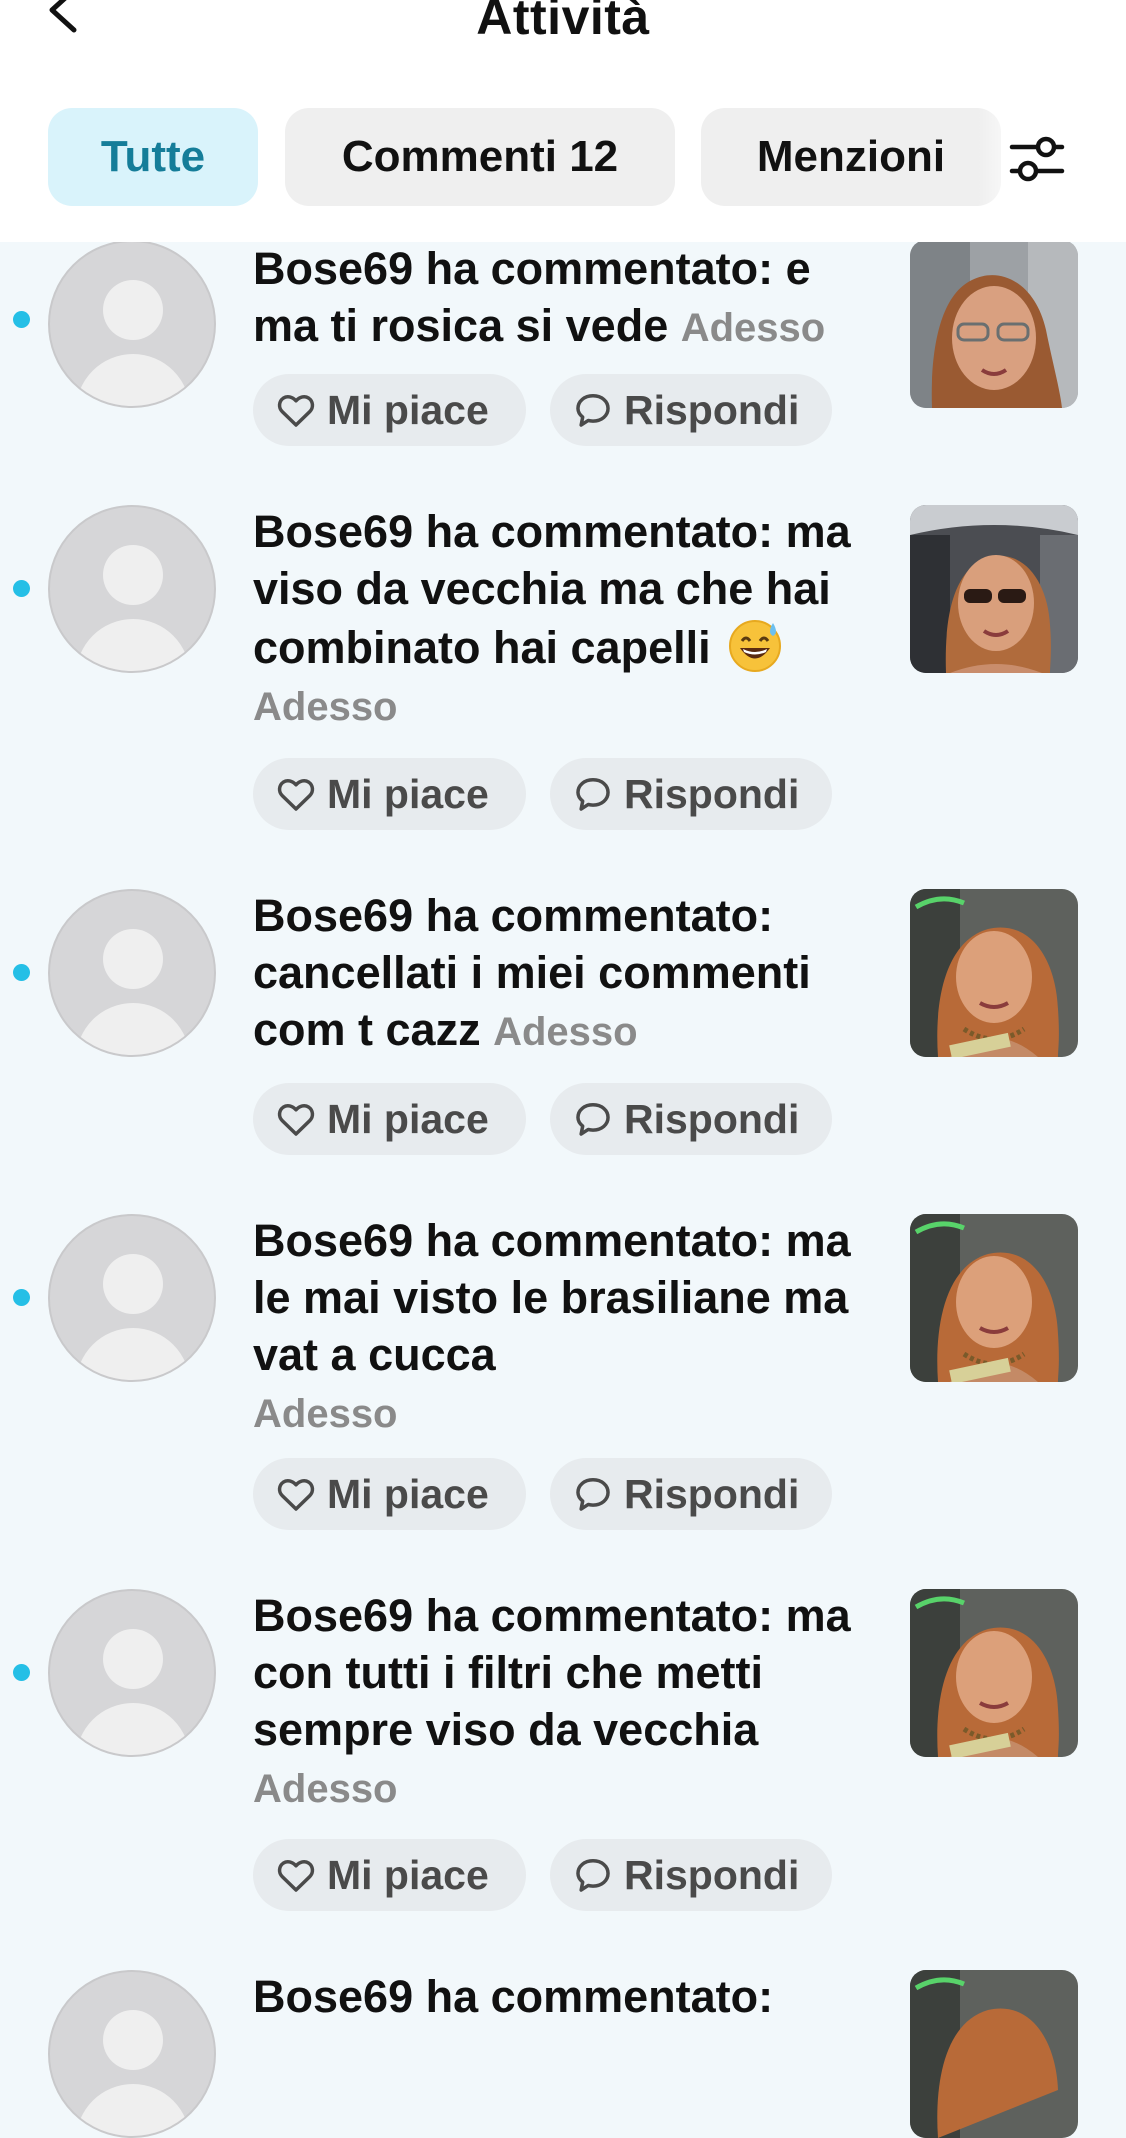 Image resolution: width=1126 pixels, height=2138 pixels. I want to click on sliders-icon, so click(1037, 159).